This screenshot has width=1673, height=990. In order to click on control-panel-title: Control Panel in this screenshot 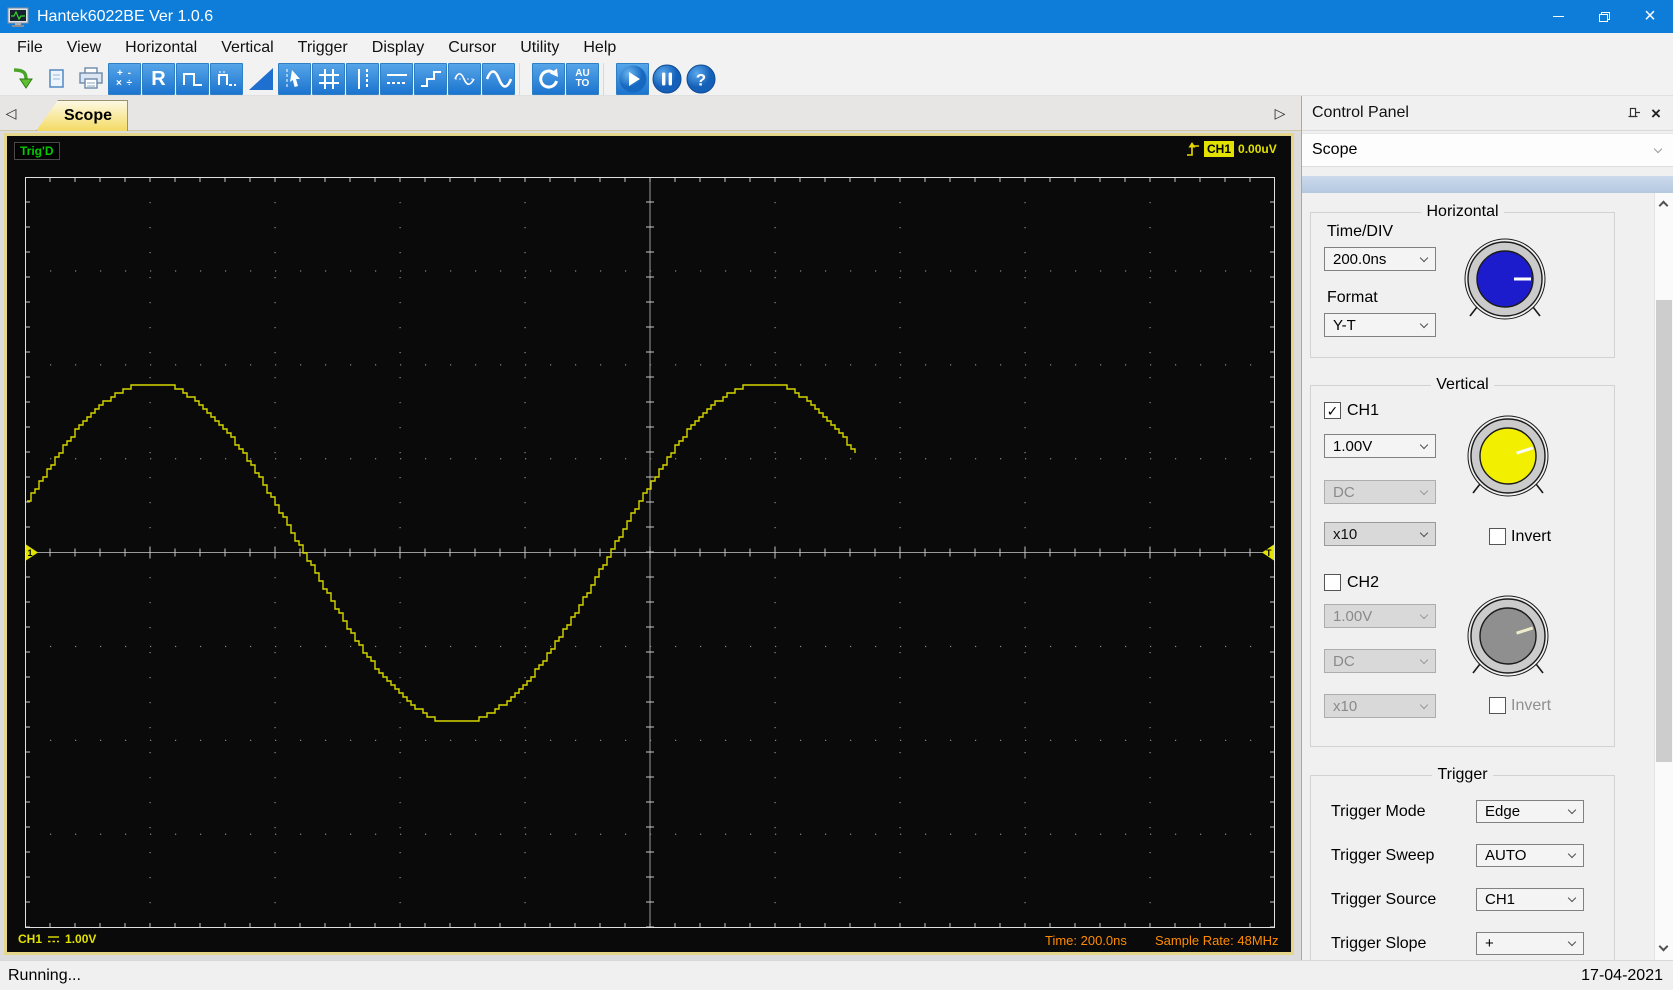, I will do `click(1360, 112)`.